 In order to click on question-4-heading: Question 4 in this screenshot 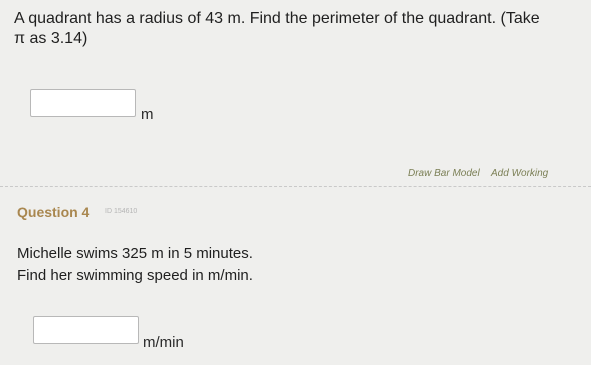, I will do `click(53, 212)`.